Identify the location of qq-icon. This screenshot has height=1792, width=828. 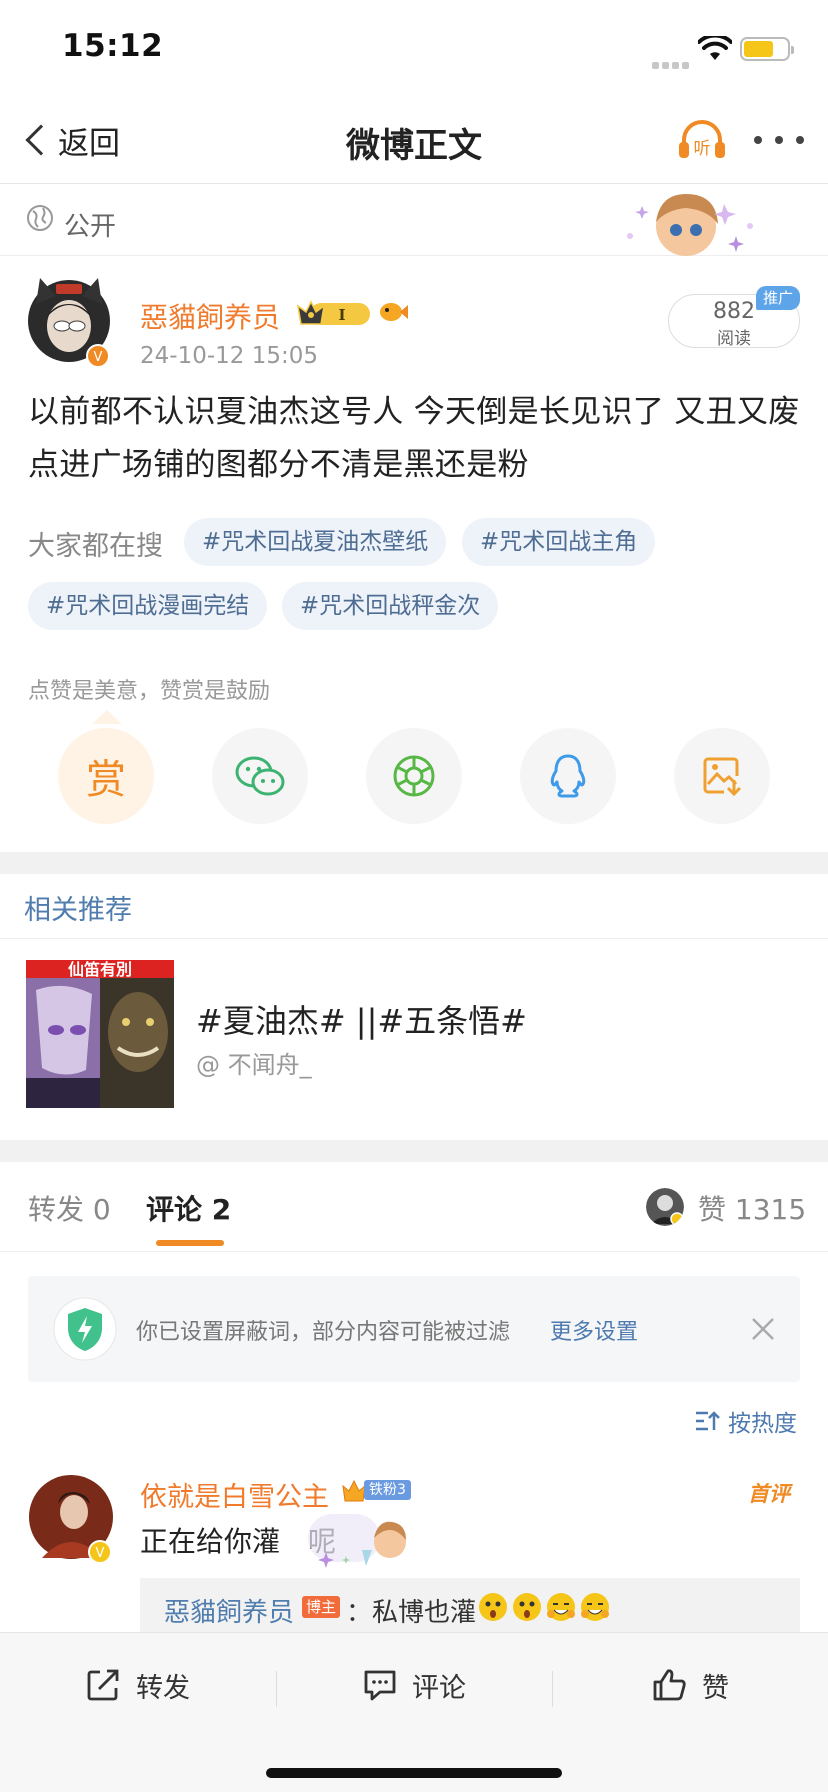
(568, 776).